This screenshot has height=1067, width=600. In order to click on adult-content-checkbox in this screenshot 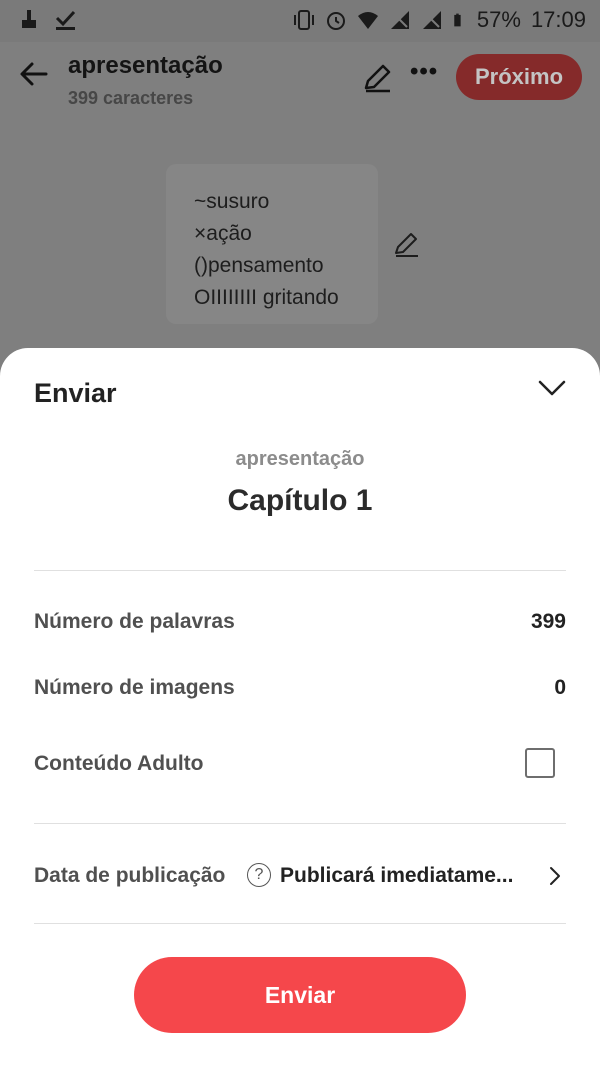, I will do `click(540, 763)`.